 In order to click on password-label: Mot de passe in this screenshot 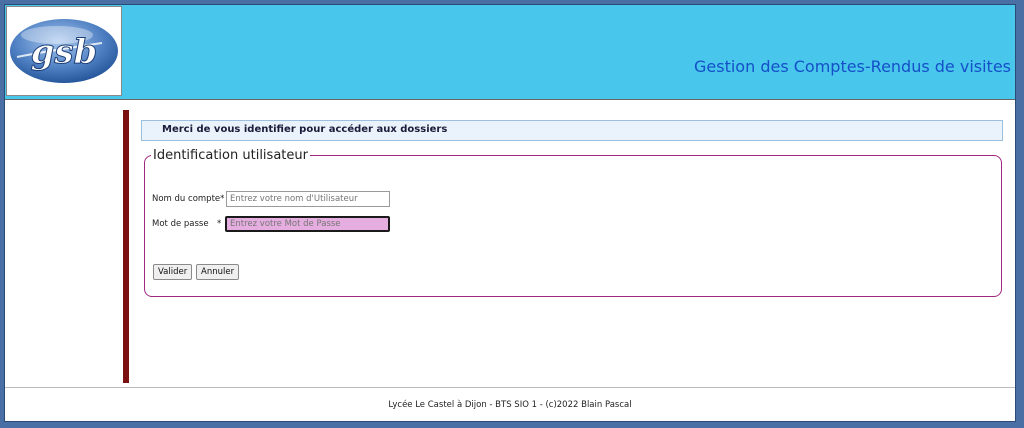, I will do `click(180, 224)`.